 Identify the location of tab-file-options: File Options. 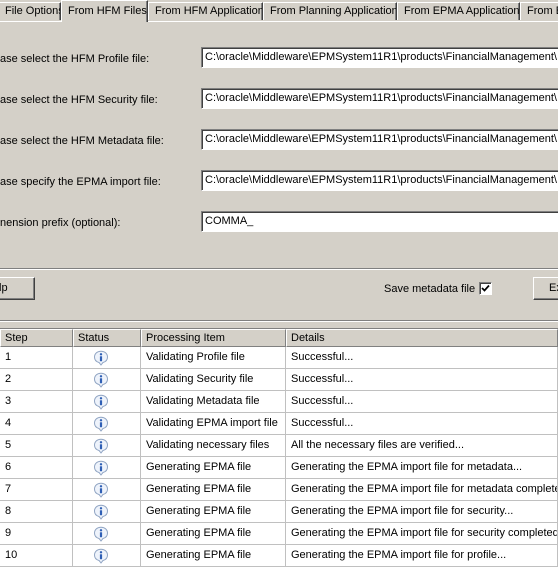
(30, 11).